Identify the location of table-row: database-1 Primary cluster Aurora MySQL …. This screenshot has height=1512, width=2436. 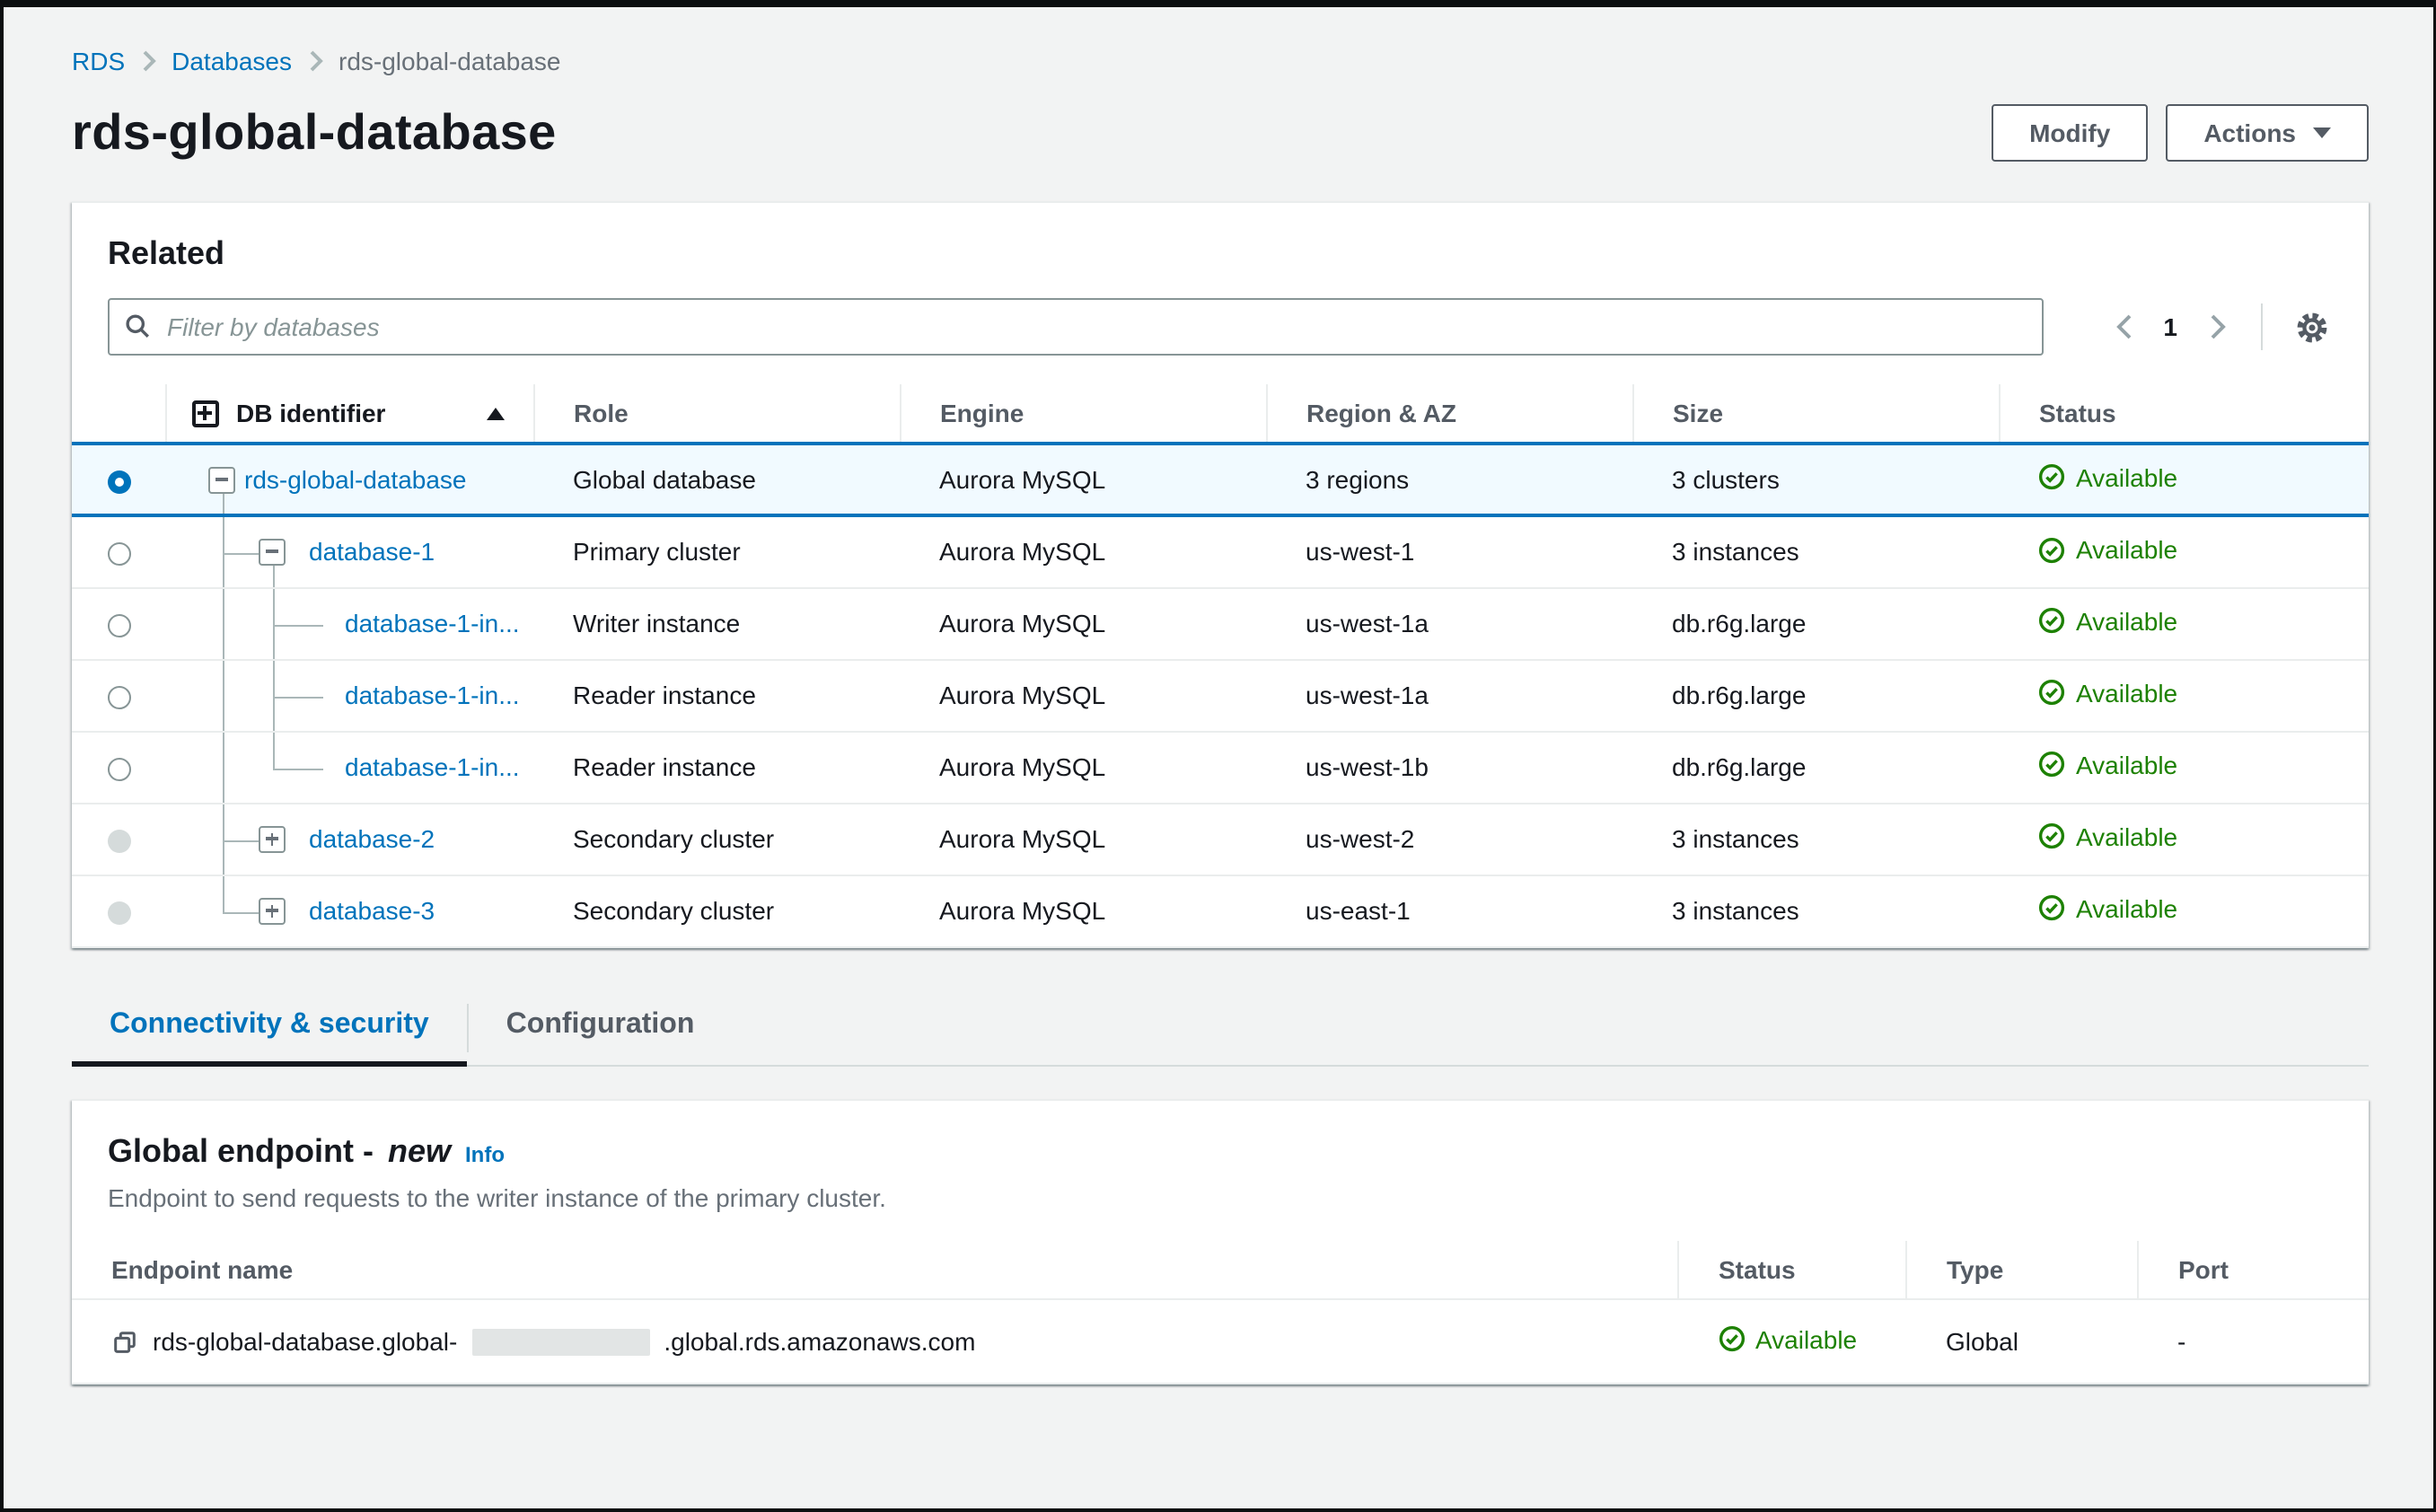
(1220, 550).